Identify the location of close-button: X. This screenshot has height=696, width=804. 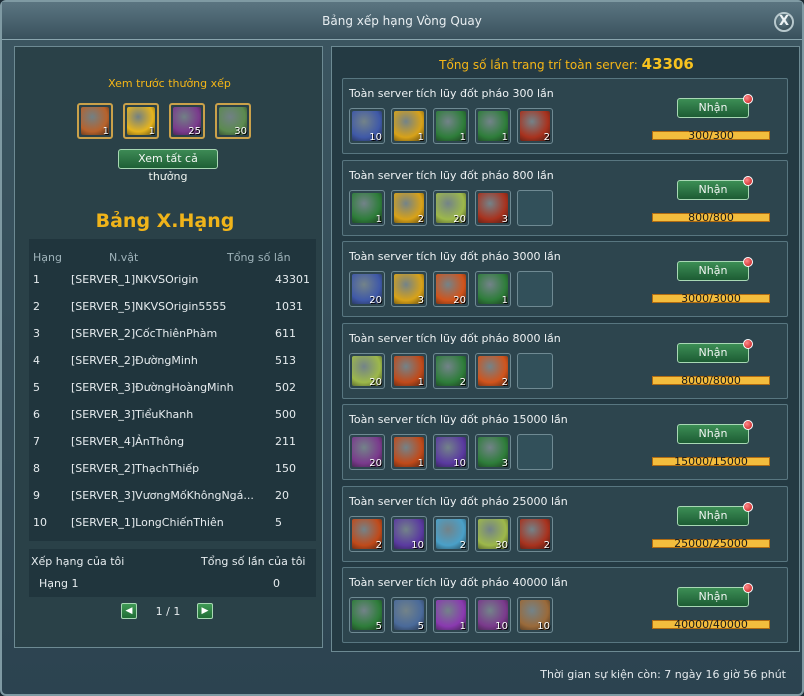
(784, 22).